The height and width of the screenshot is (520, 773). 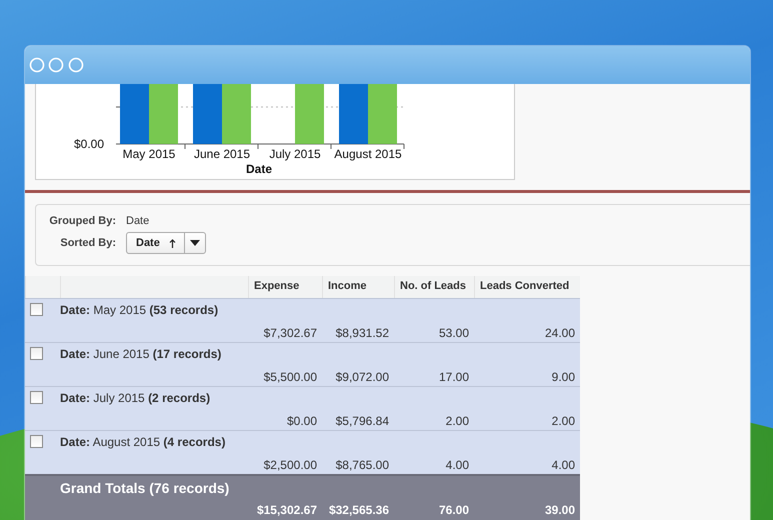 I want to click on category-label: July 2015, so click(x=295, y=154).